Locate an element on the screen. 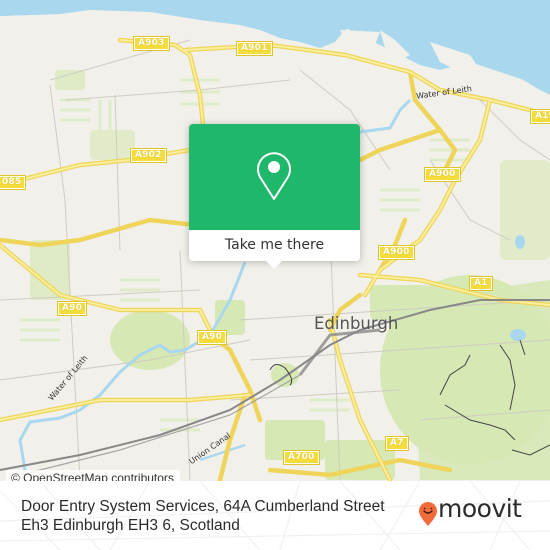  road-label-a1: A1 is located at coordinates (481, 283).